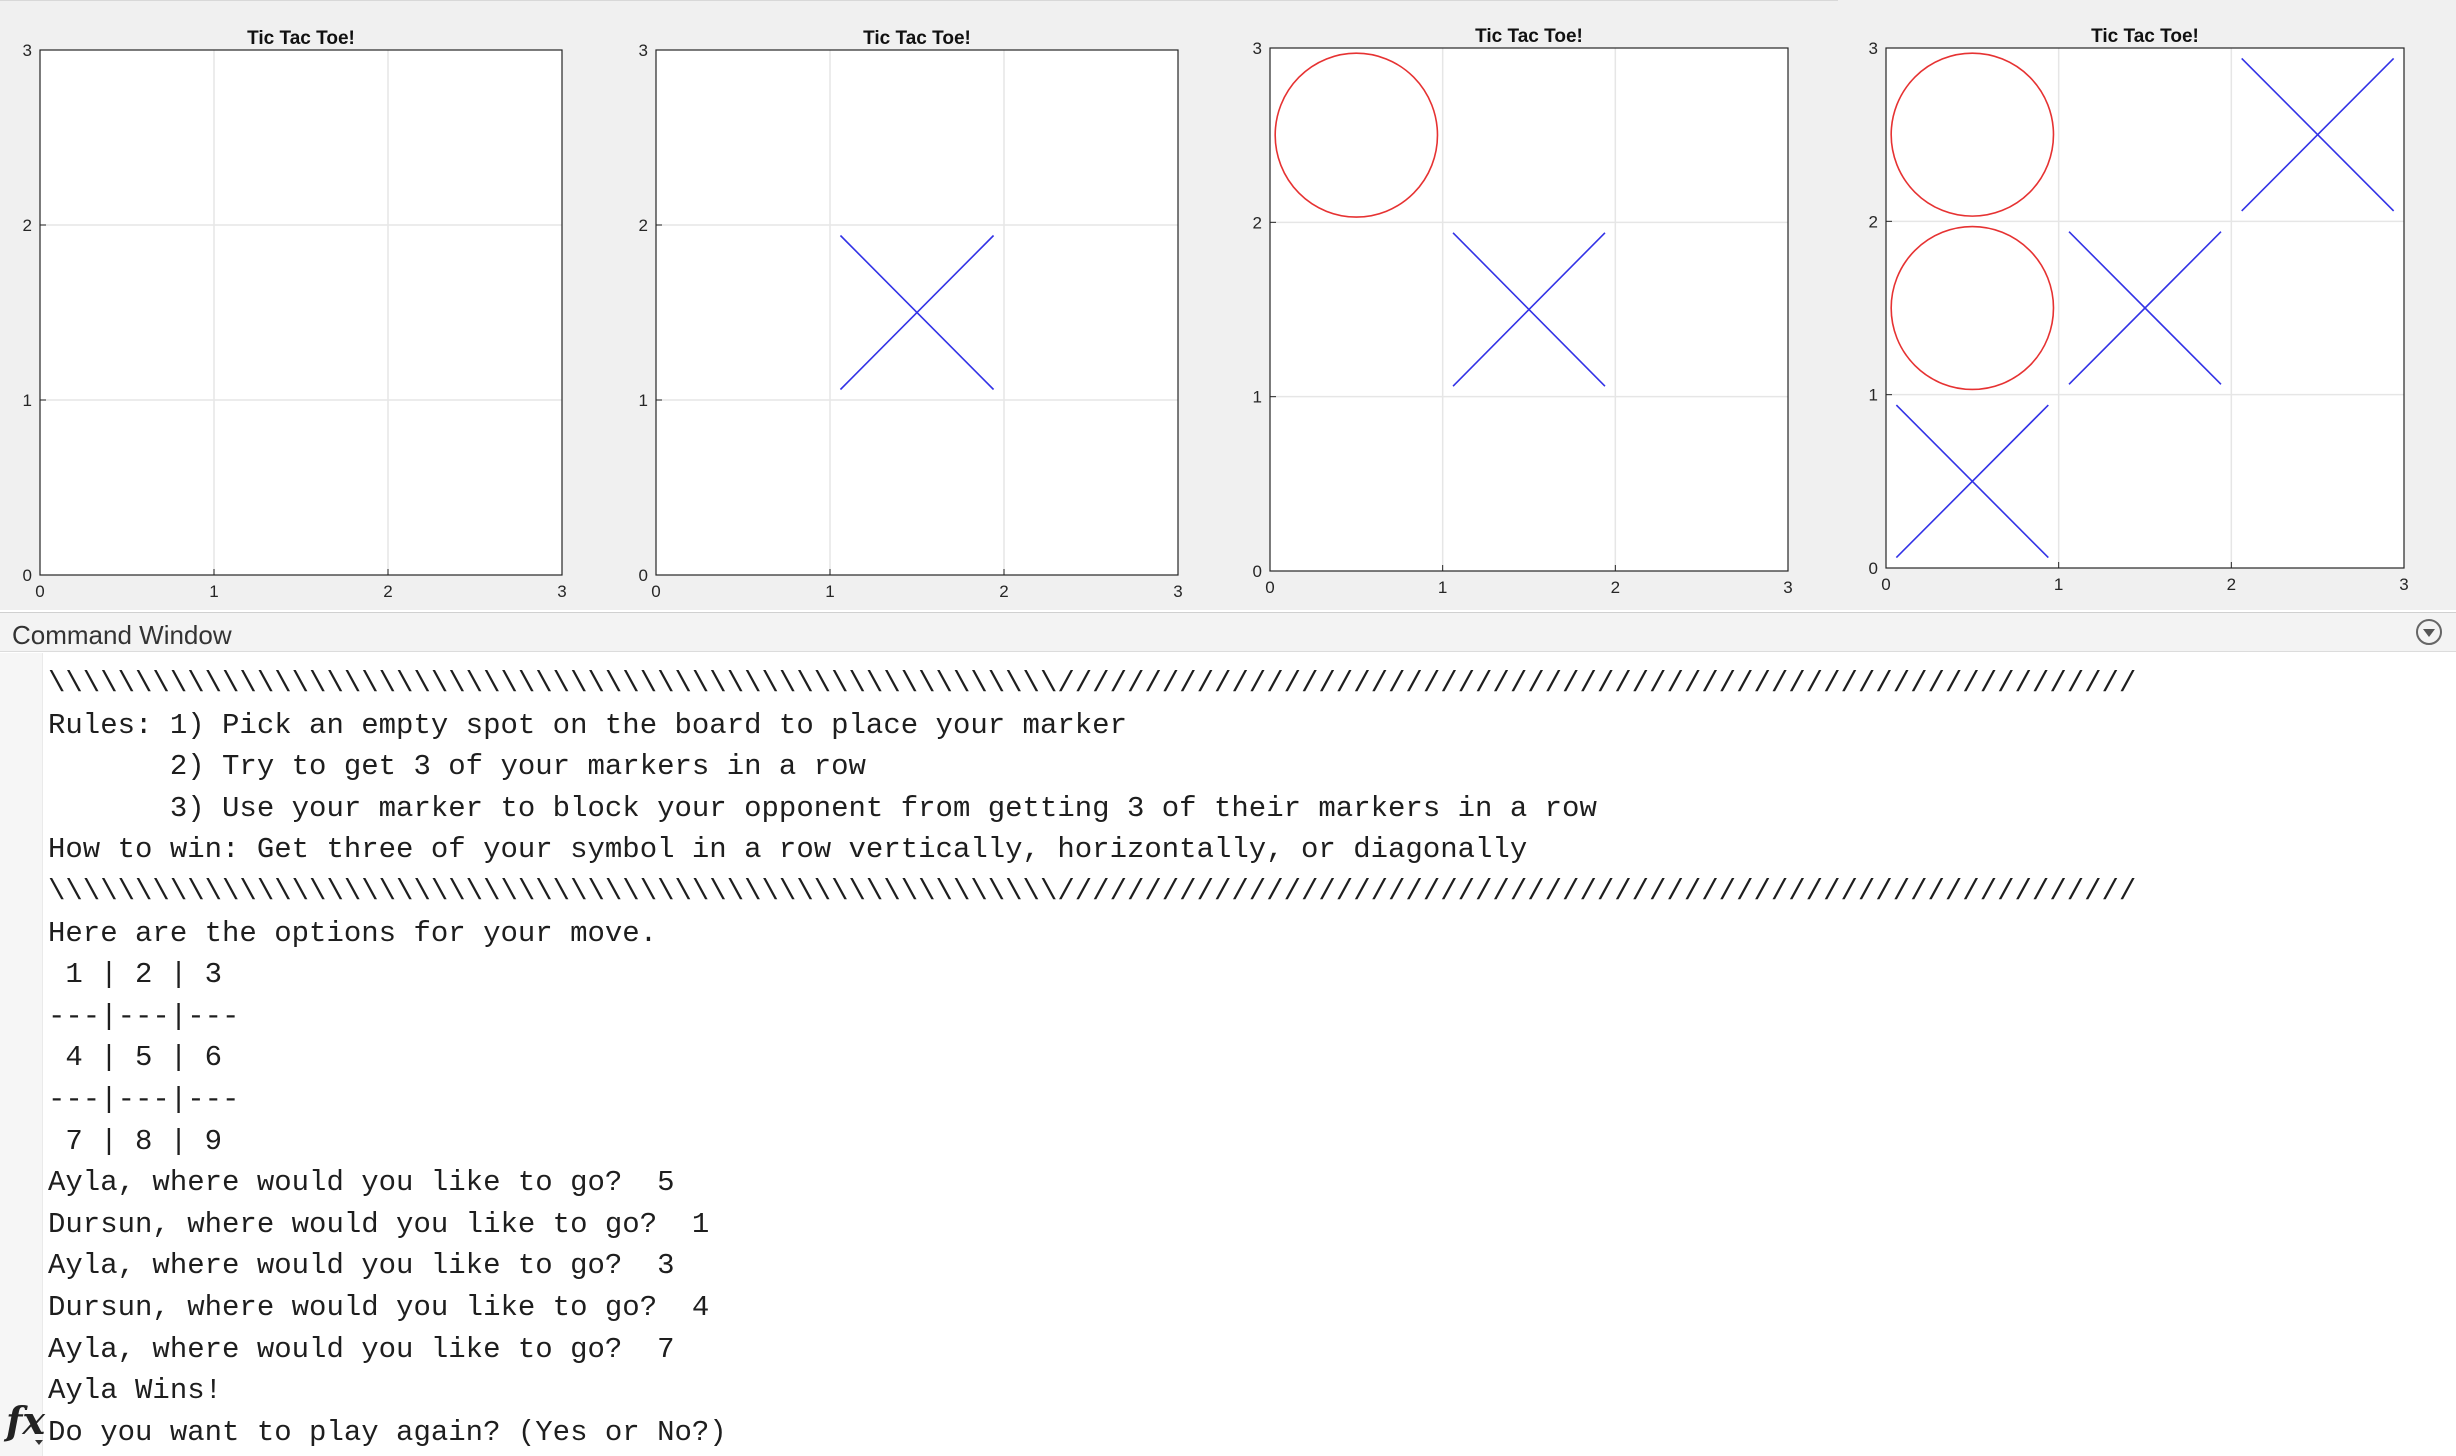 The image size is (2456, 1456). What do you see at coordinates (301, 312) in the screenshot?
I see `plot-area` at bounding box center [301, 312].